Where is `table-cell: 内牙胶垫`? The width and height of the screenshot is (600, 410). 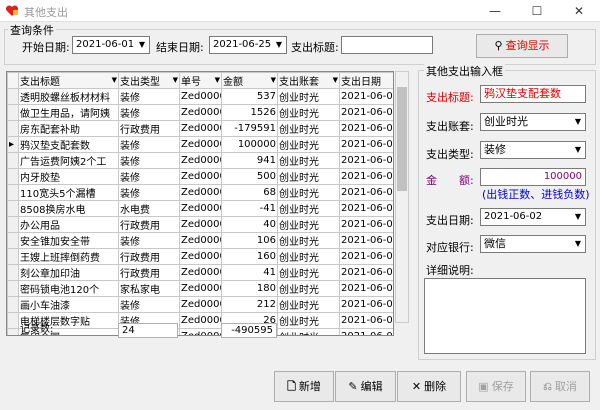
table-cell: 内牙胶垫 is located at coordinates (68, 176).